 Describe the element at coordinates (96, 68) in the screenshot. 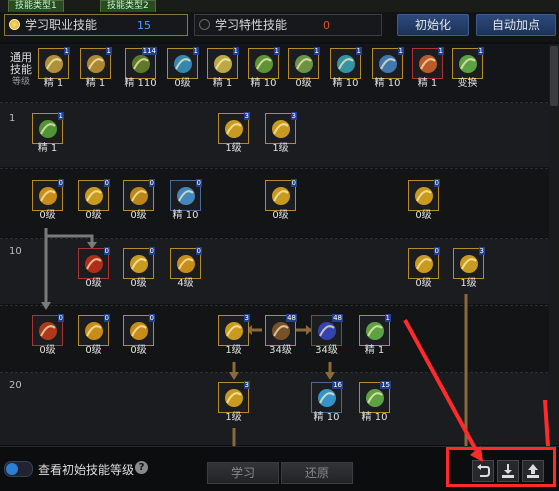

I see `common-skill-1: 1 精 1` at that location.